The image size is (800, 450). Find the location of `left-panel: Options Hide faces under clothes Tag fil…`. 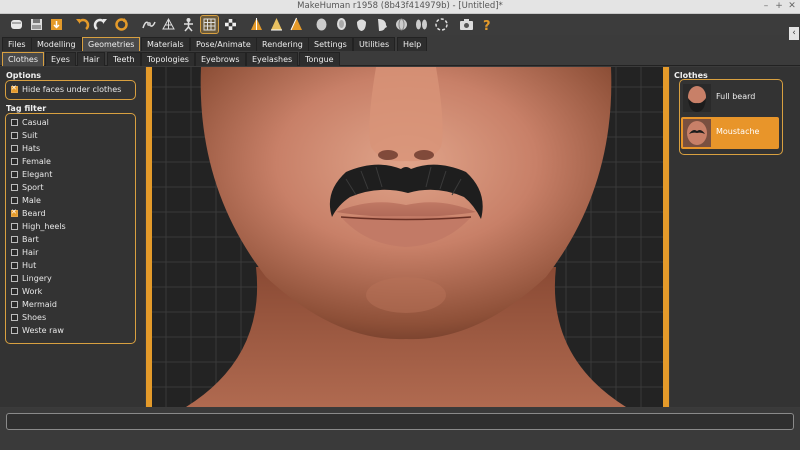

left-panel: Options Hide faces under clothes Tag fil… is located at coordinates (72, 237).